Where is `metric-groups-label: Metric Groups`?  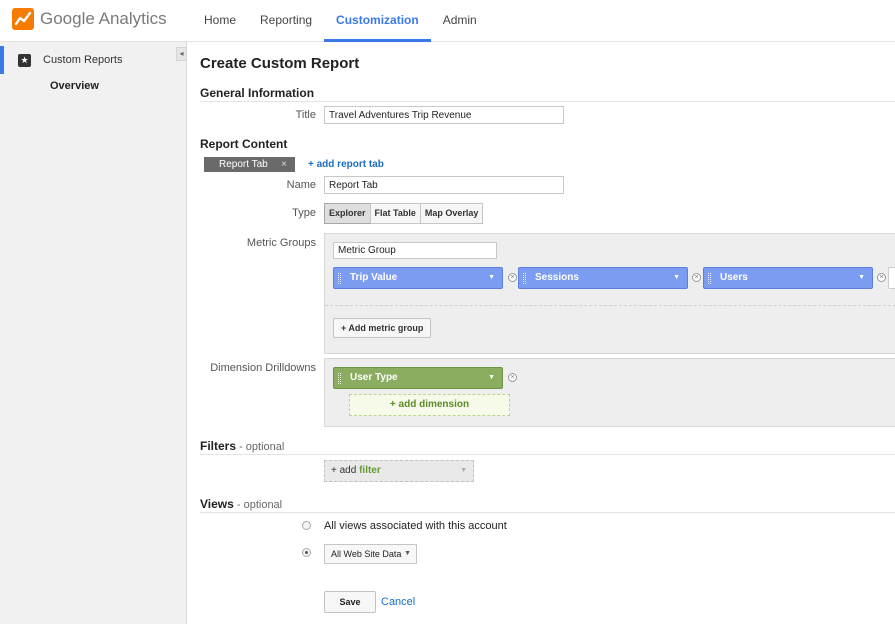
metric-groups-label: Metric Groups is located at coordinates (281, 243).